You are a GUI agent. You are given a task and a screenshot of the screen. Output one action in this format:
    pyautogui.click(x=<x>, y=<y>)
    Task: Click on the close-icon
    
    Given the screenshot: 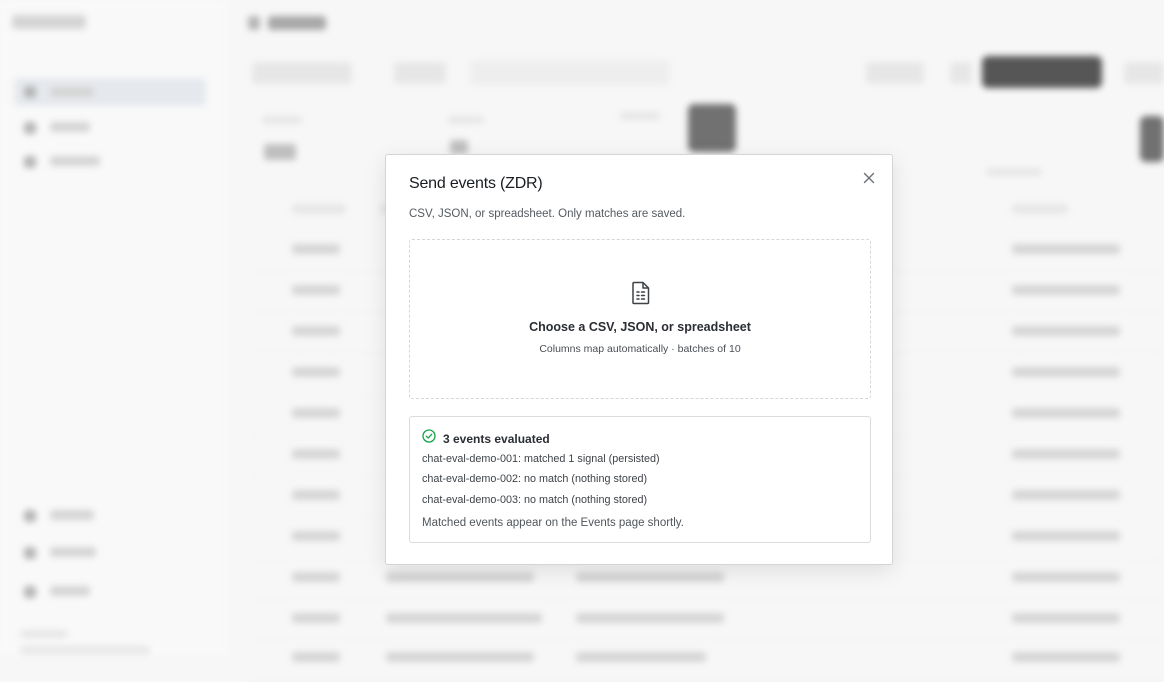 What is the action you would take?
    pyautogui.click(x=869, y=180)
    